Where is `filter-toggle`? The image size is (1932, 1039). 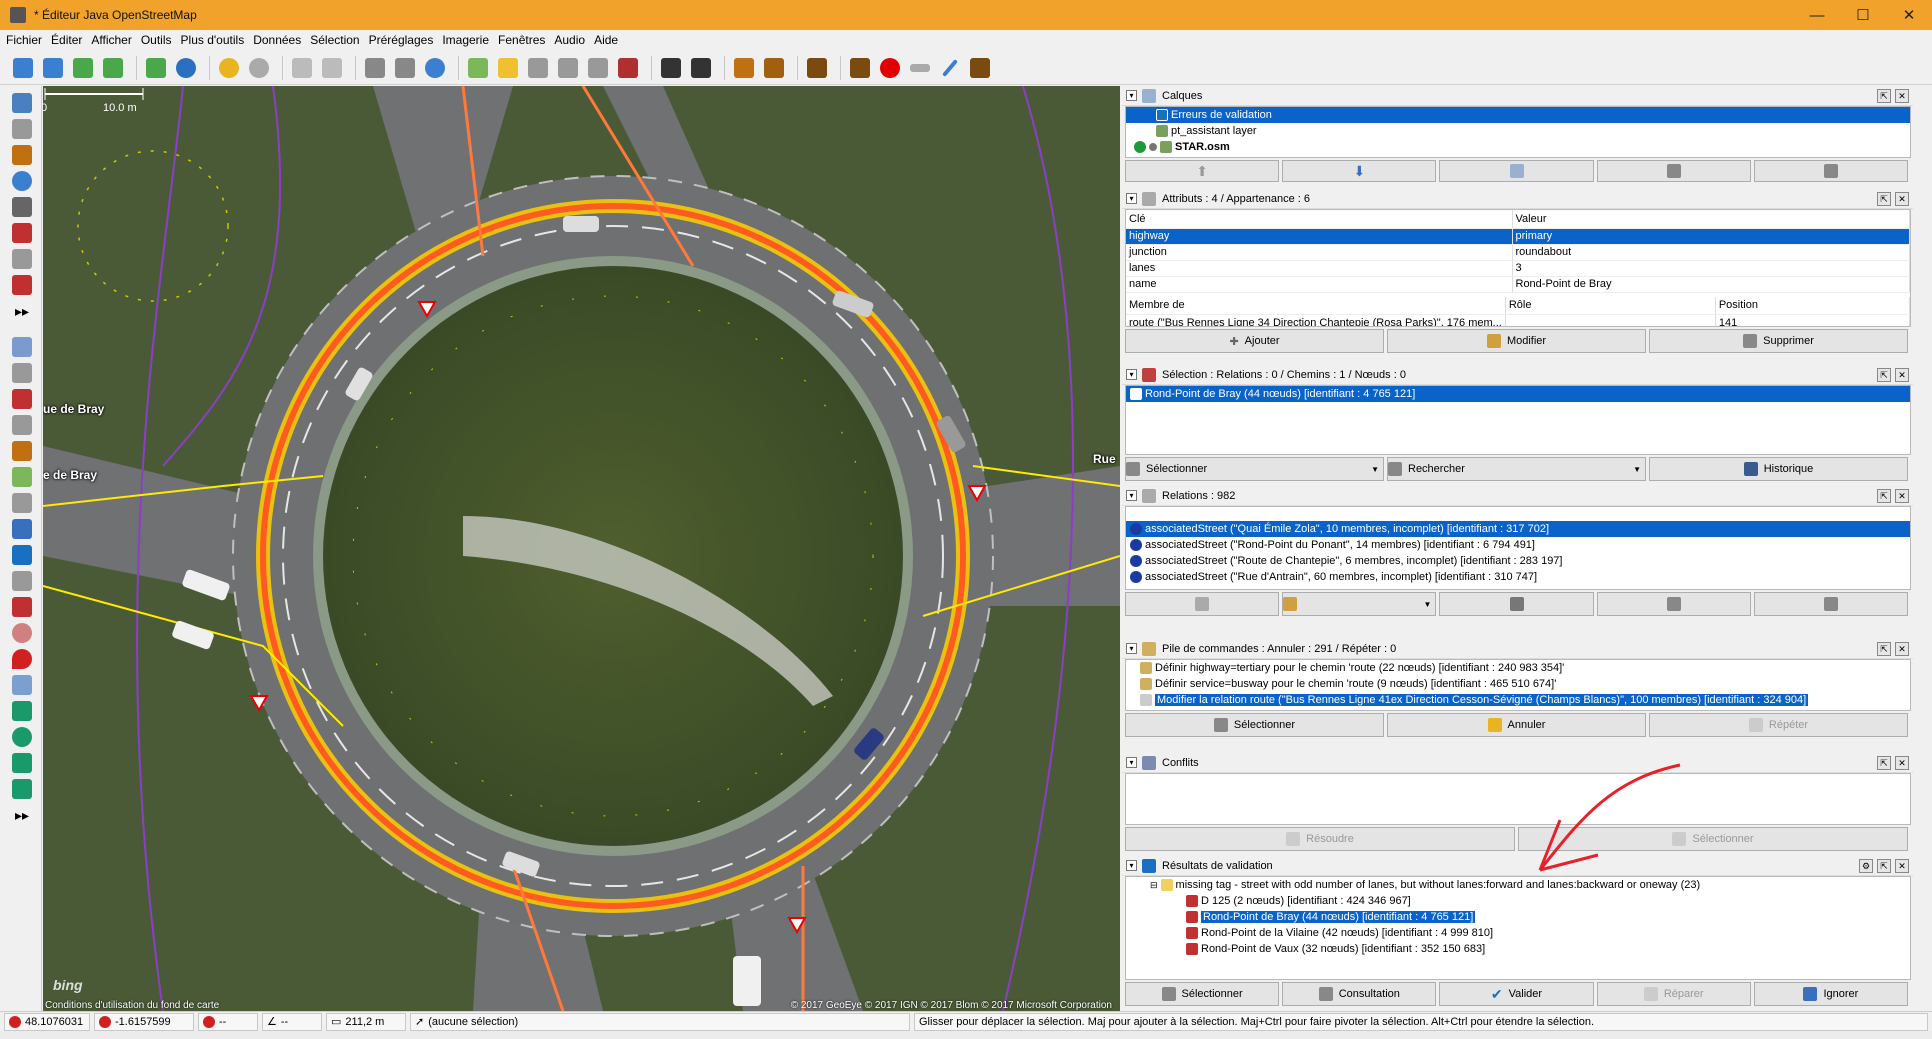 filter-toggle is located at coordinates (22, 581).